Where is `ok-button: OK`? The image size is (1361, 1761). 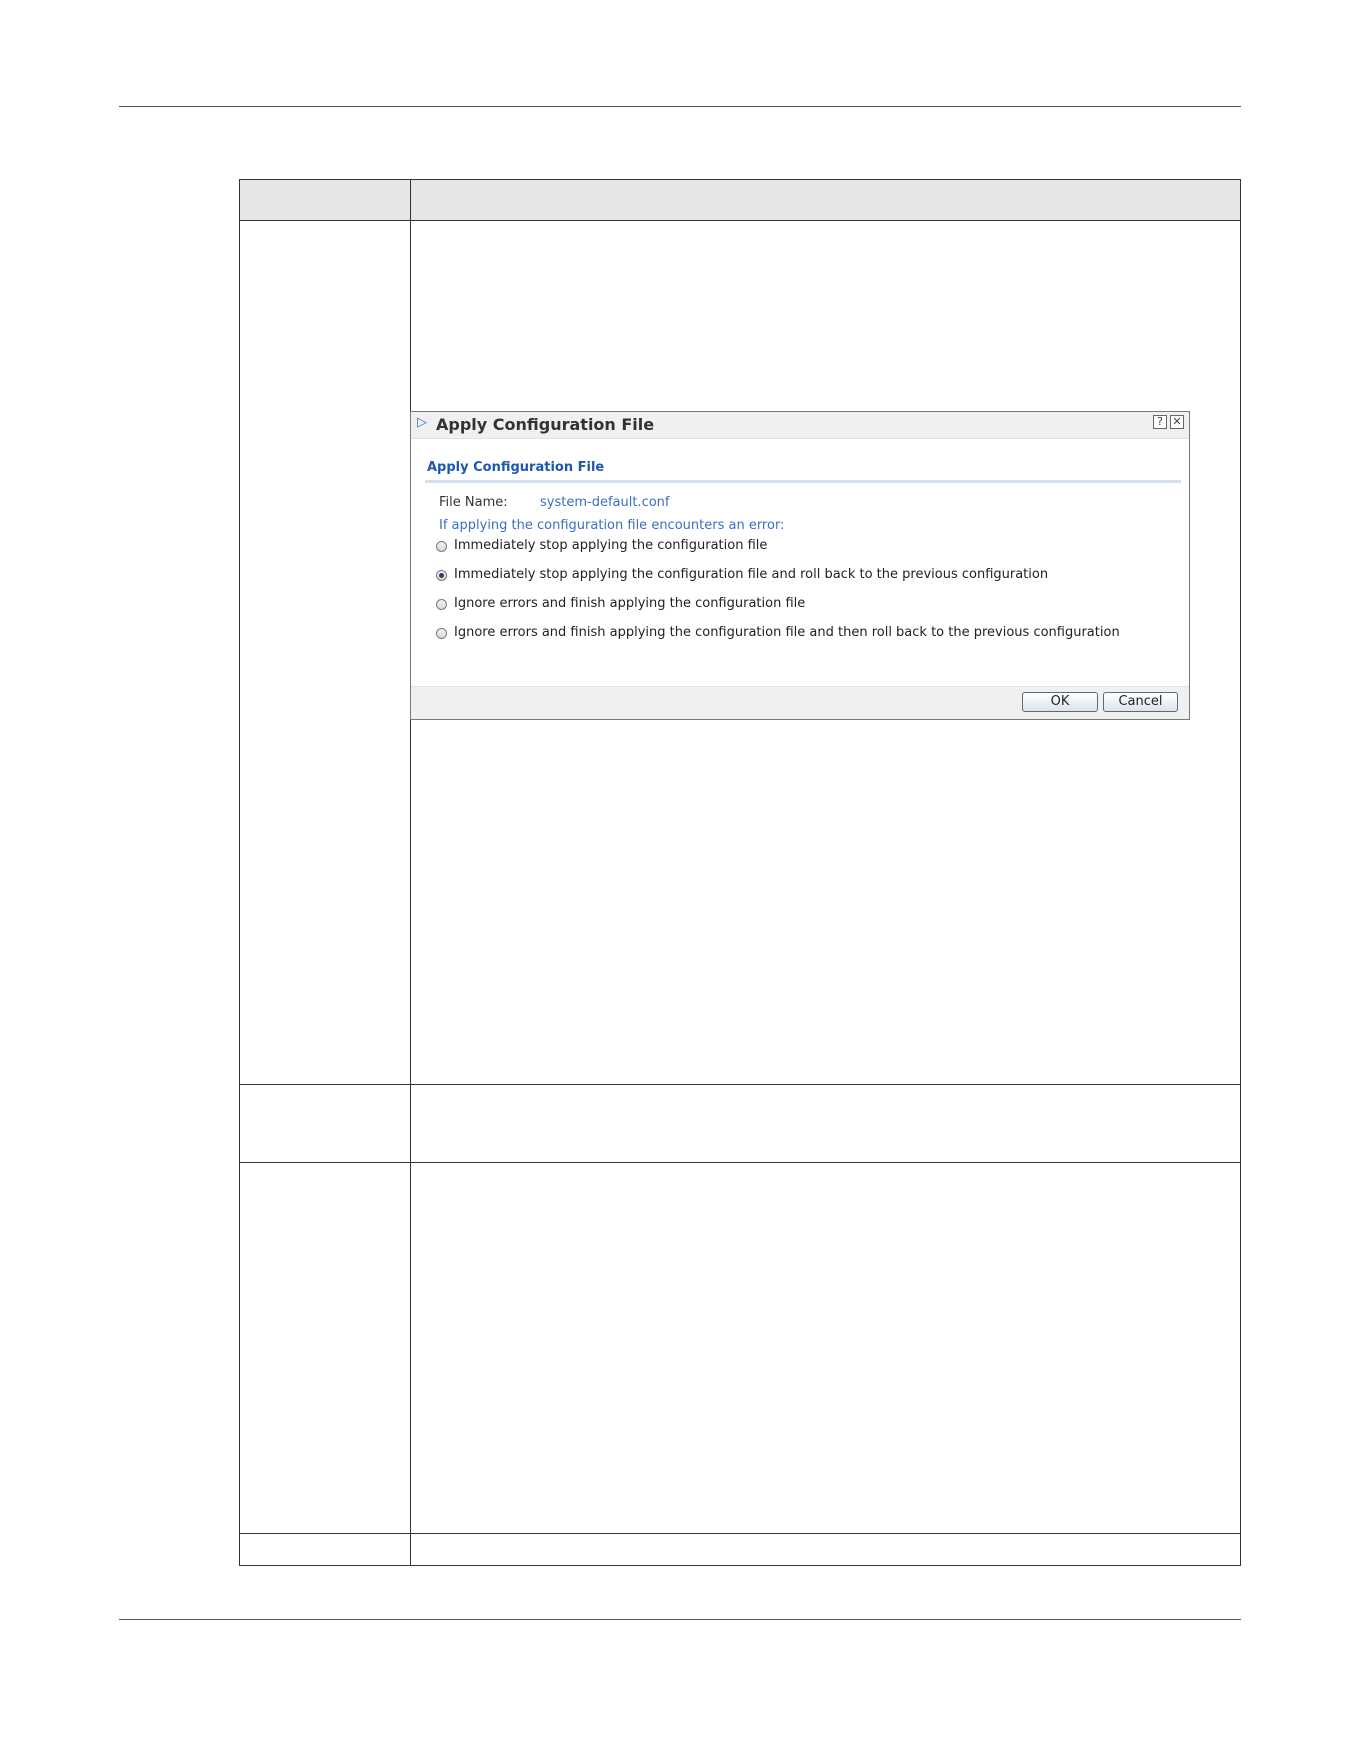
ok-button: OK is located at coordinates (1060, 702).